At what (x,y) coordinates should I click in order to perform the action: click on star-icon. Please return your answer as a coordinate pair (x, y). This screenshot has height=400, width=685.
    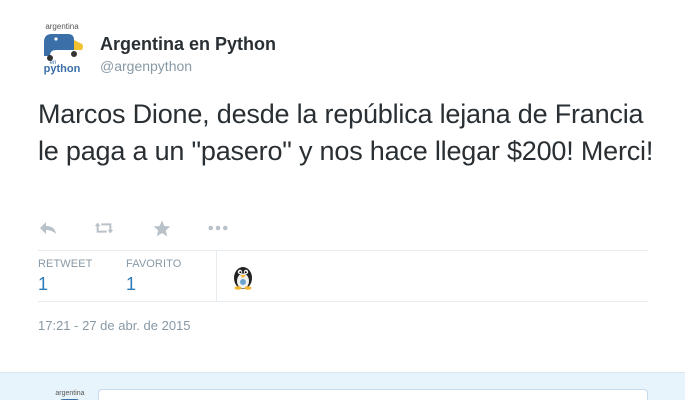
    Looking at the image, I should click on (162, 228).